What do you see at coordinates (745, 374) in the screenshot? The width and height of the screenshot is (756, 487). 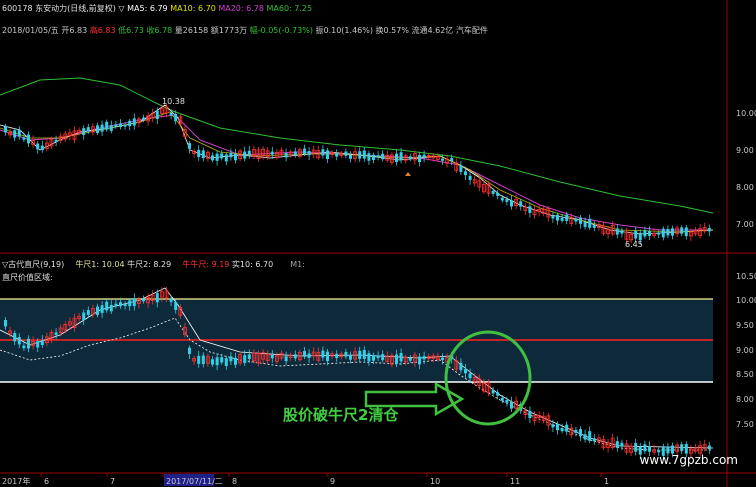 I see `lower-axis-tick: 8.50` at bounding box center [745, 374].